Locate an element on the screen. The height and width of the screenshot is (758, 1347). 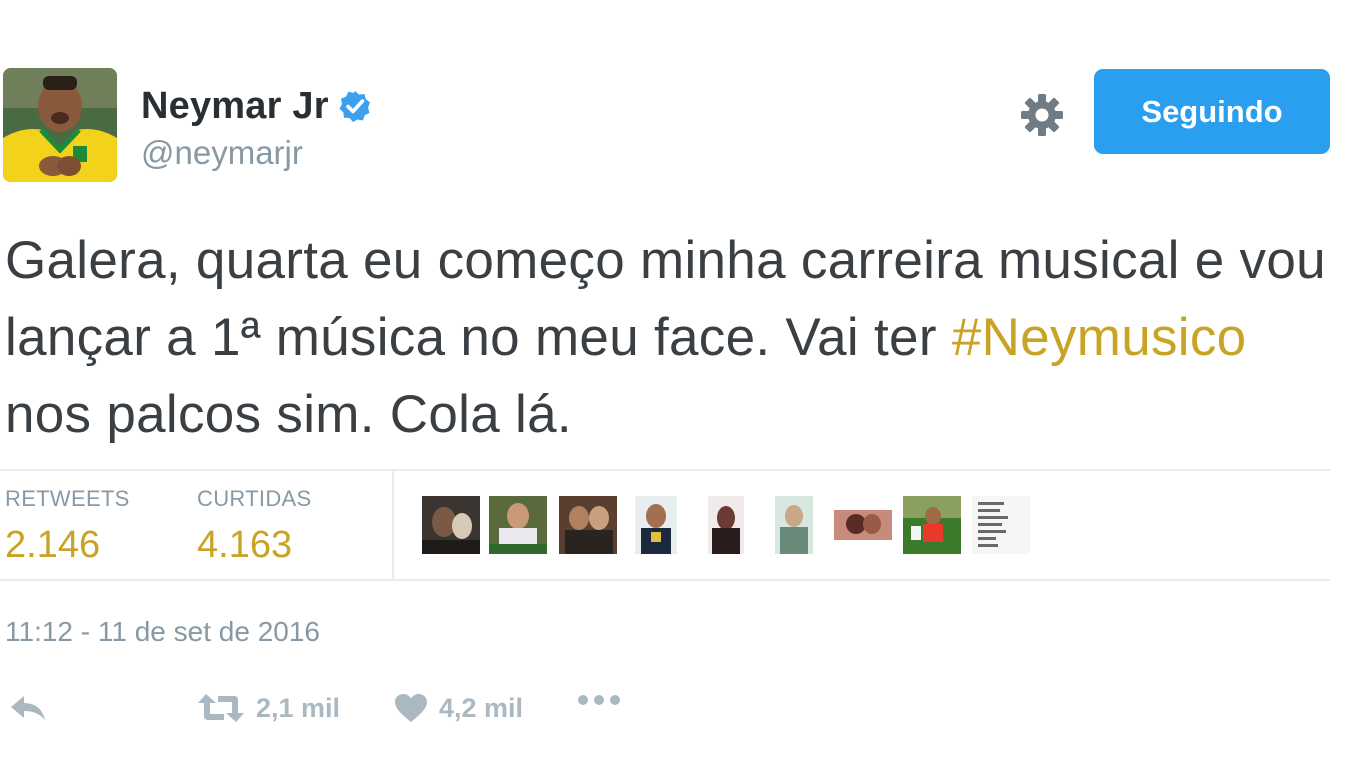
retweets-stat: RETWEETS 2.146 is located at coordinates (67, 526).